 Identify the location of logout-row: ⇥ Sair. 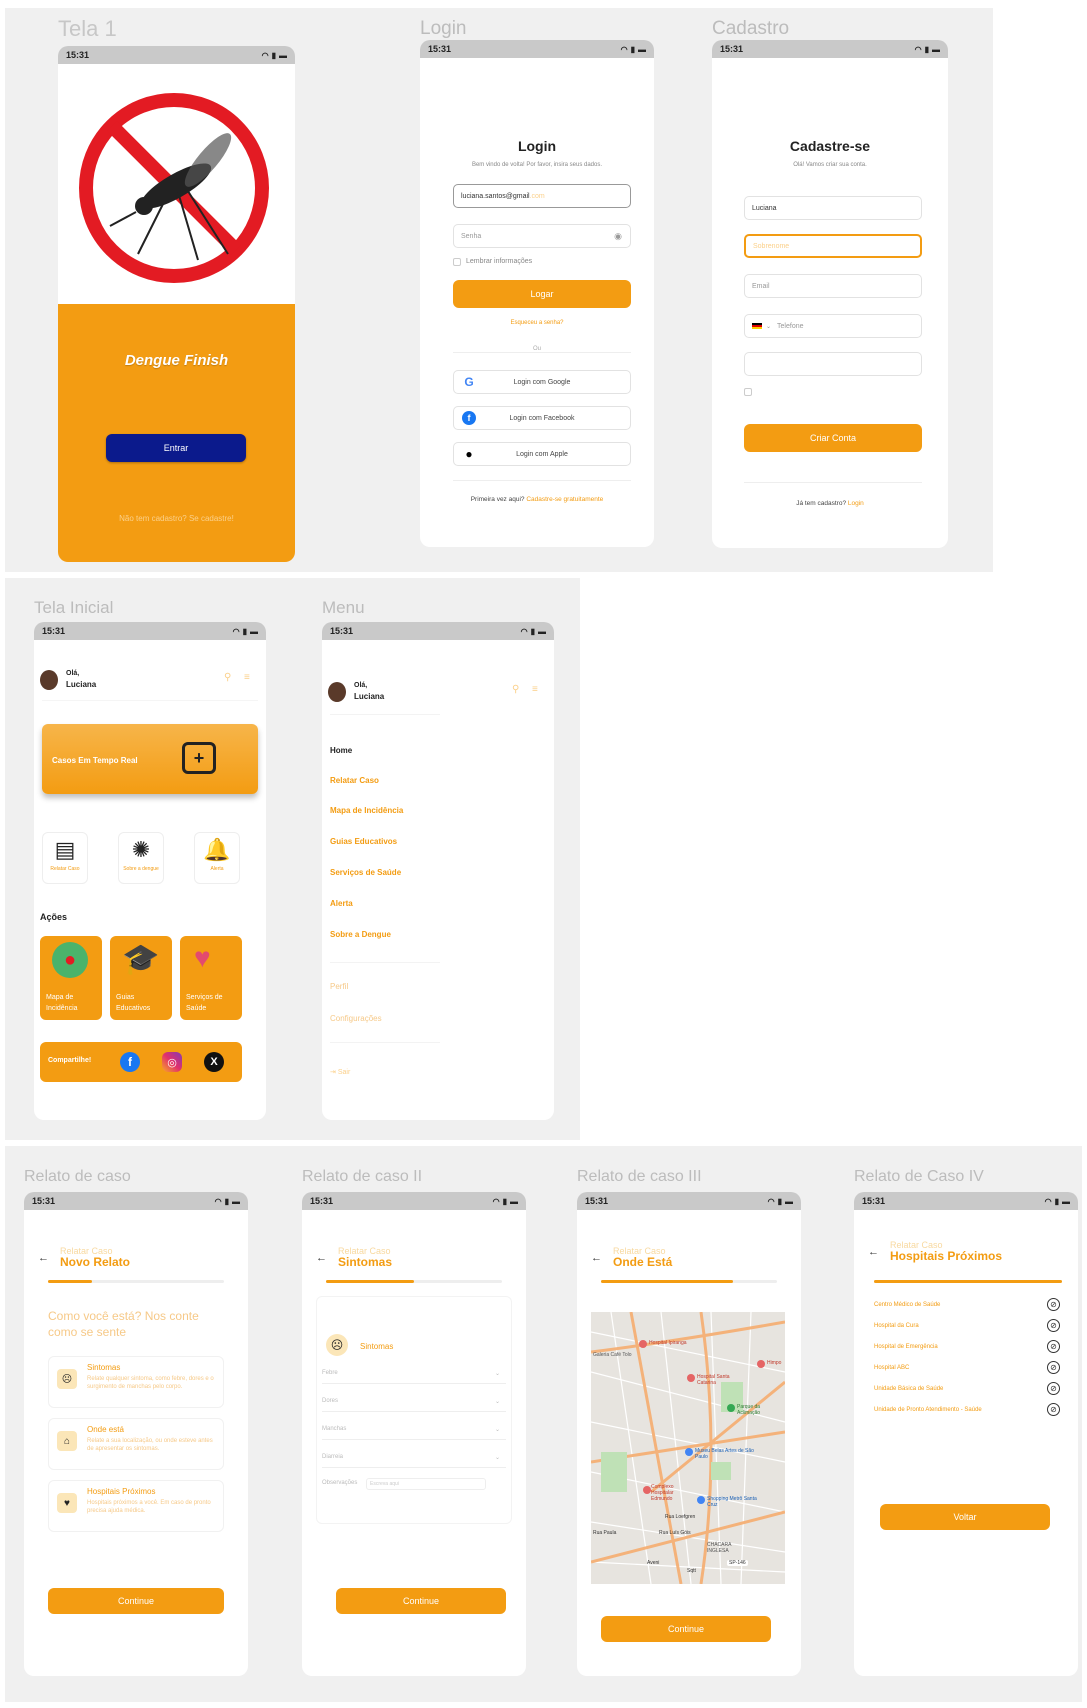
(340, 1072).